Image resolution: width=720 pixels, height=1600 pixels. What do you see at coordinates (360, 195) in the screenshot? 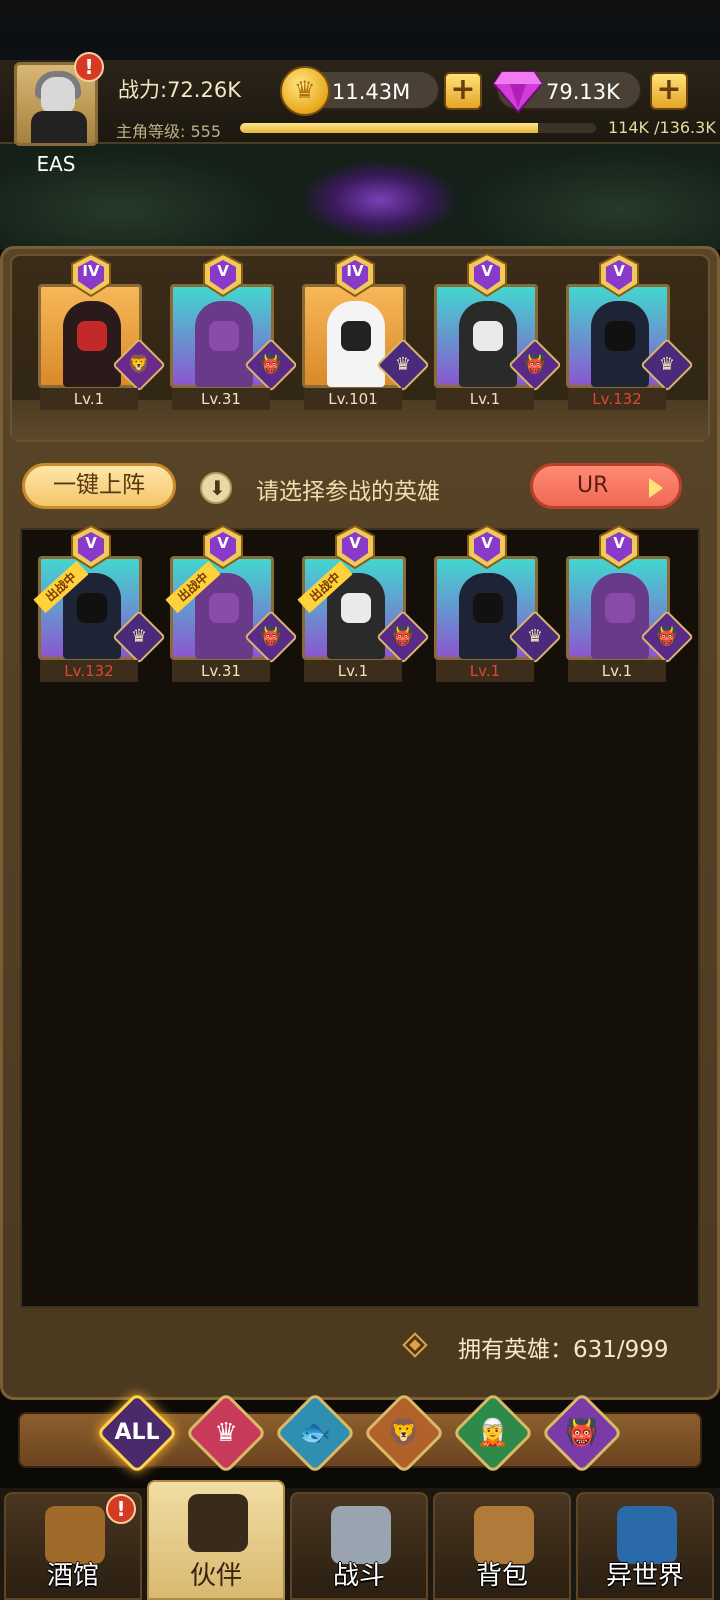
I see `forest-scene` at bounding box center [360, 195].